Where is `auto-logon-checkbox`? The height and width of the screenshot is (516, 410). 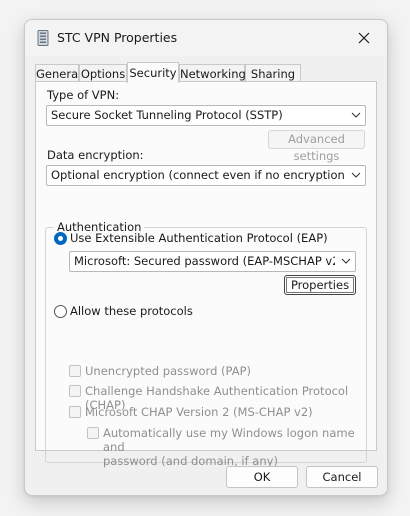 auto-logon-checkbox is located at coordinates (93, 433).